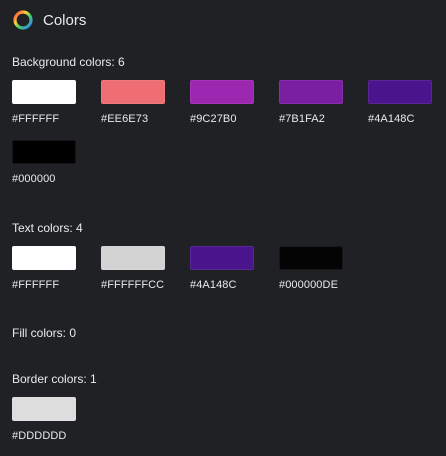 The image size is (446, 456). What do you see at coordinates (125, 119) in the screenshot?
I see `swatch-label: #EE6E73` at bounding box center [125, 119].